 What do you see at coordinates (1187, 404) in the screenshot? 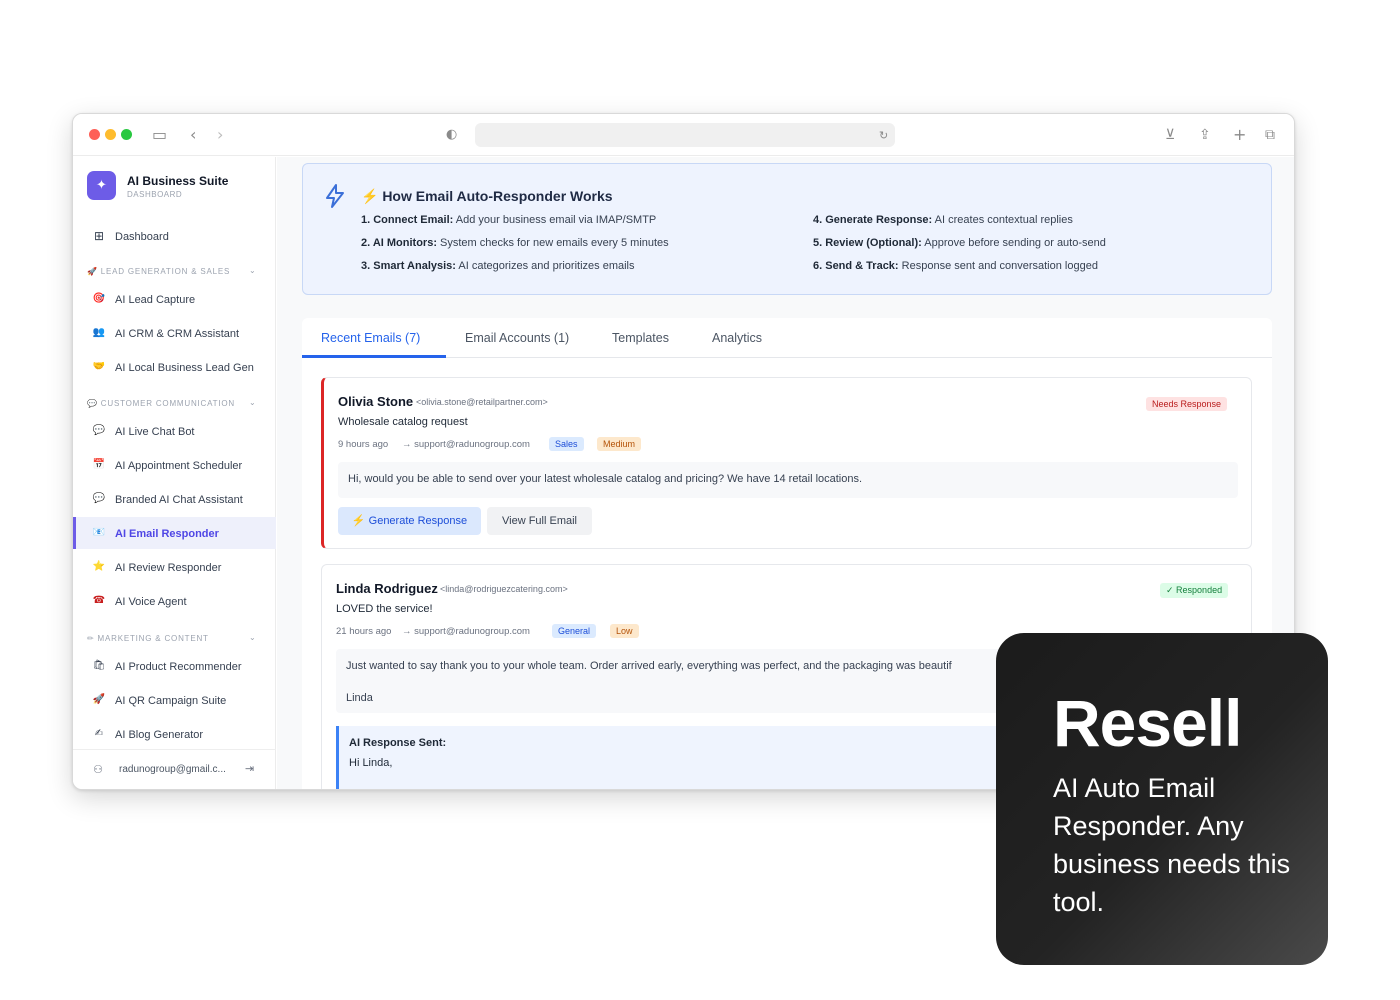
I see `status-badge: Needs Response` at bounding box center [1187, 404].